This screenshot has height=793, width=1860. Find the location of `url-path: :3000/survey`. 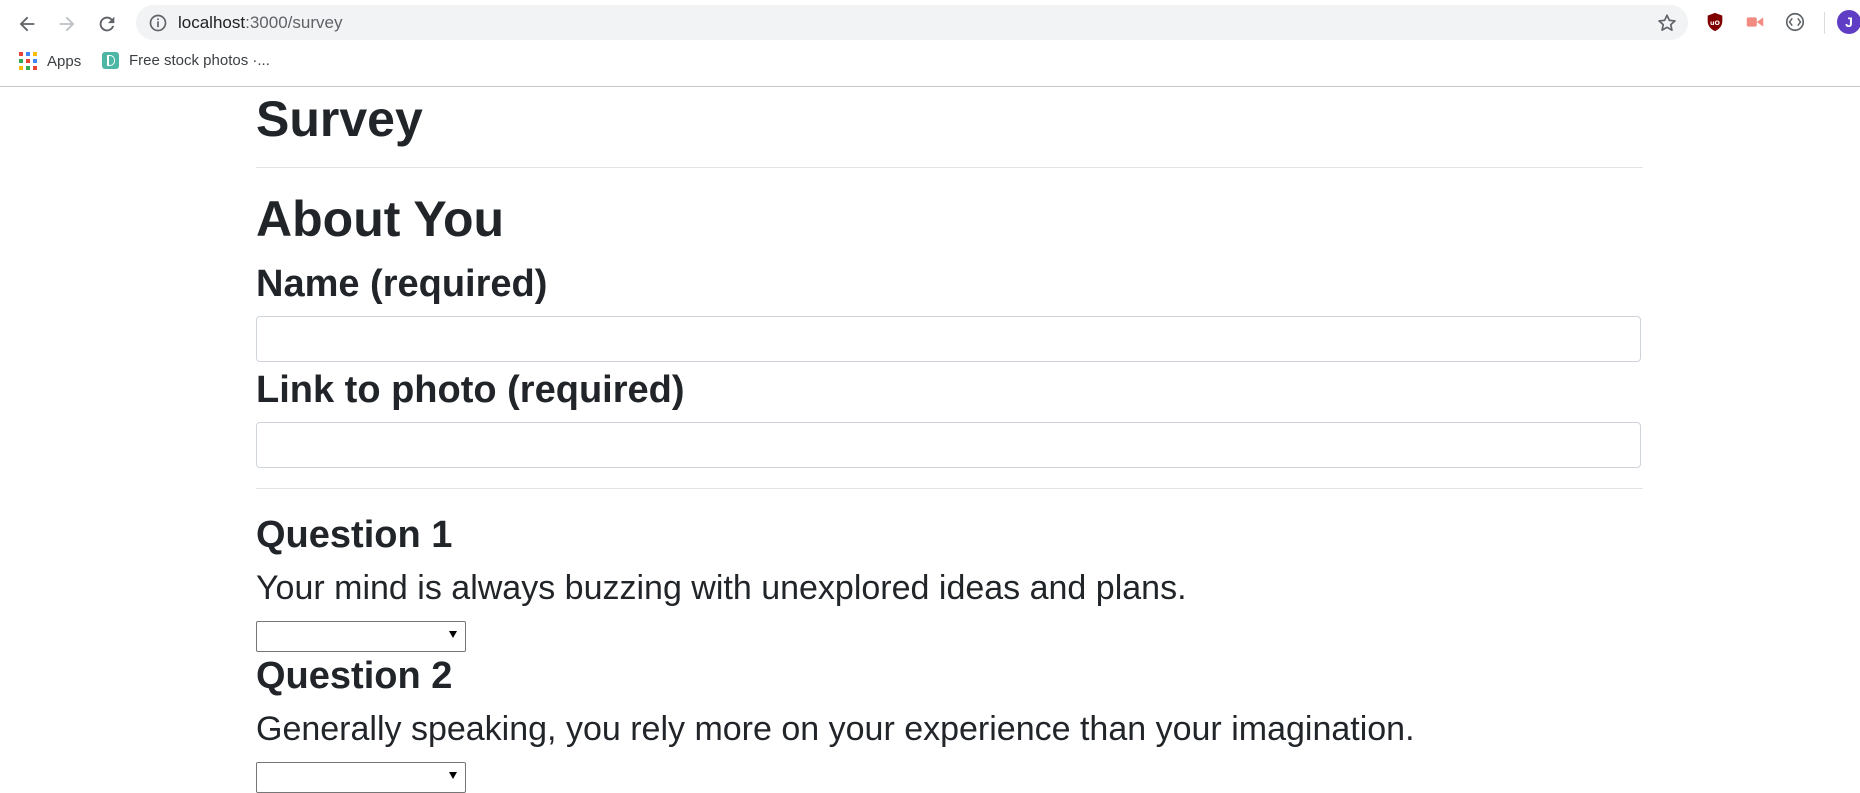

url-path: :3000/survey is located at coordinates (294, 22).